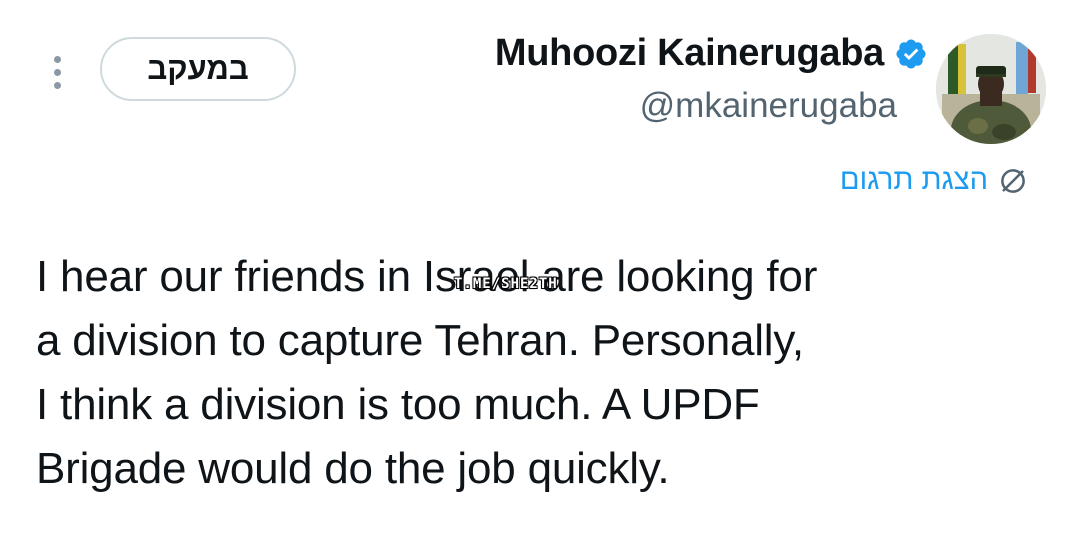 The height and width of the screenshot is (550, 1080). I want to click on tweet-line: I think a division is too much. A UPDF, so click(398, 404).